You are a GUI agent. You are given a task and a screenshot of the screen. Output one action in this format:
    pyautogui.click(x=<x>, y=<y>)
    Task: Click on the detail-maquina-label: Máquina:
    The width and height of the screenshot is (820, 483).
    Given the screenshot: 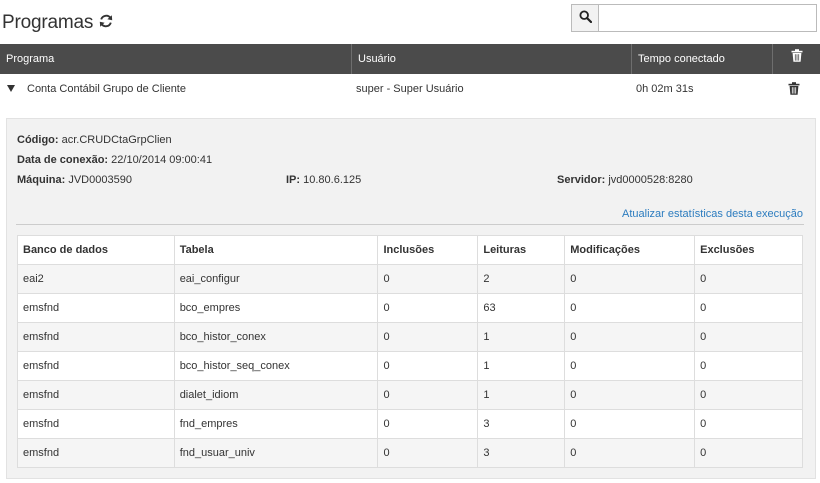 What is the action you would take?
    pyautogui.click(x=41, y=180)
    